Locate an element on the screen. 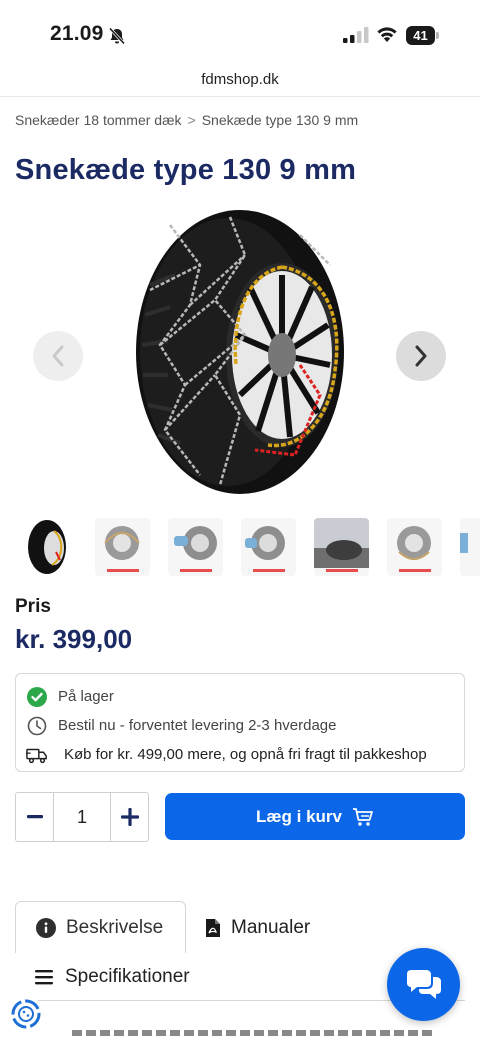 The image size is (480, 1041). chevron-right-icon is located at coordinates (421, 356).